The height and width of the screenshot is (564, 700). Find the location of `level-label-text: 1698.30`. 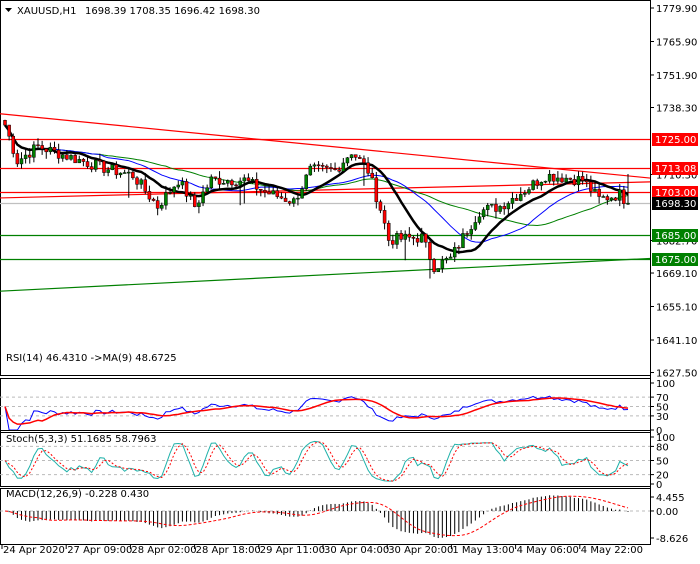

level-label-text: 1698.30 is located at coordinates (675, 204).